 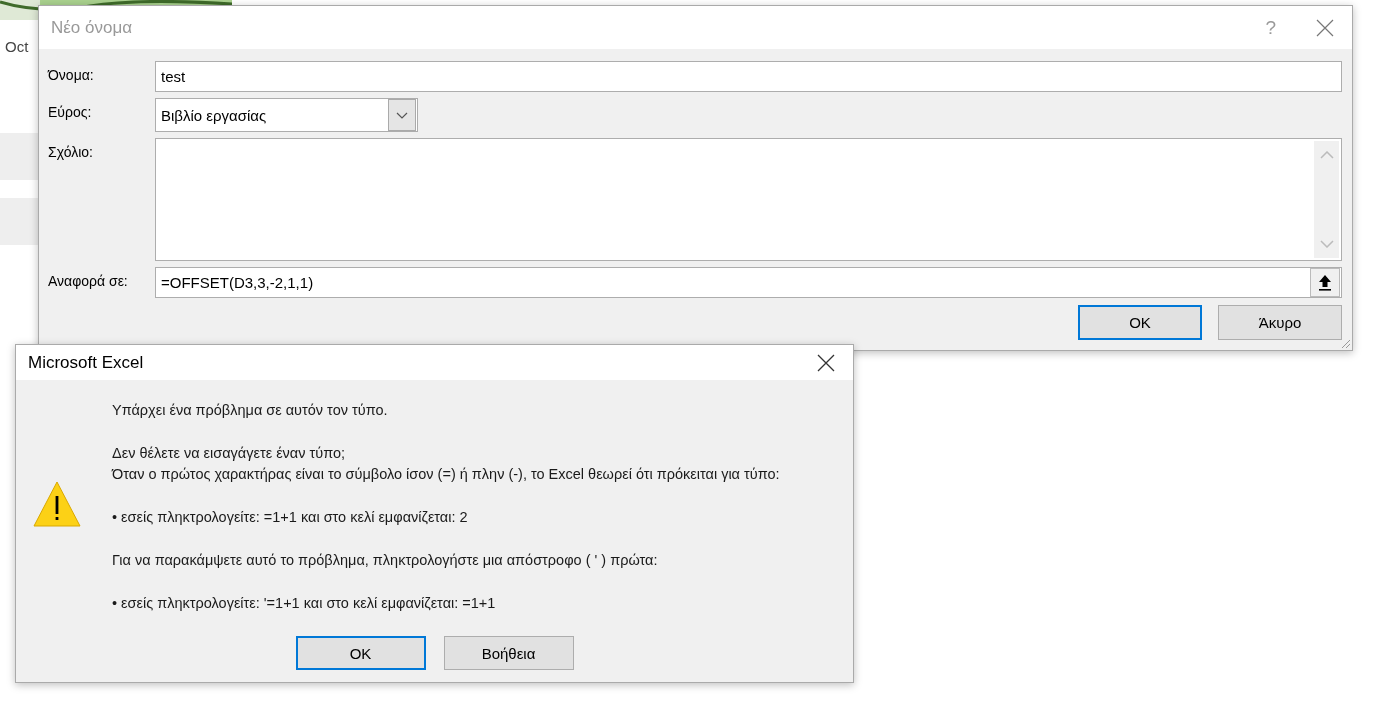 What do you see at coordinates (286, 115) in the screenshot?
I see `scope-dropdown: Βιβλίο εργασίας` at bounding box center [286, 115].